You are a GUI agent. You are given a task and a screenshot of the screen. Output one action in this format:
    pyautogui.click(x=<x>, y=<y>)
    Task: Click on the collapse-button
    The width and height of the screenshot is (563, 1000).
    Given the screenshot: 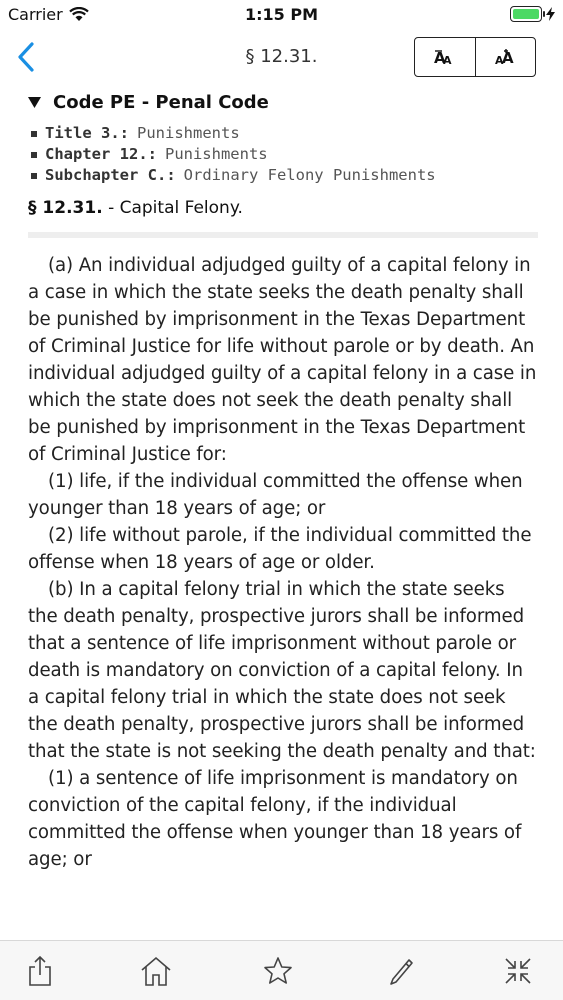 What is the action you would take?
    pyautogui.click(x=518, y=971)
    